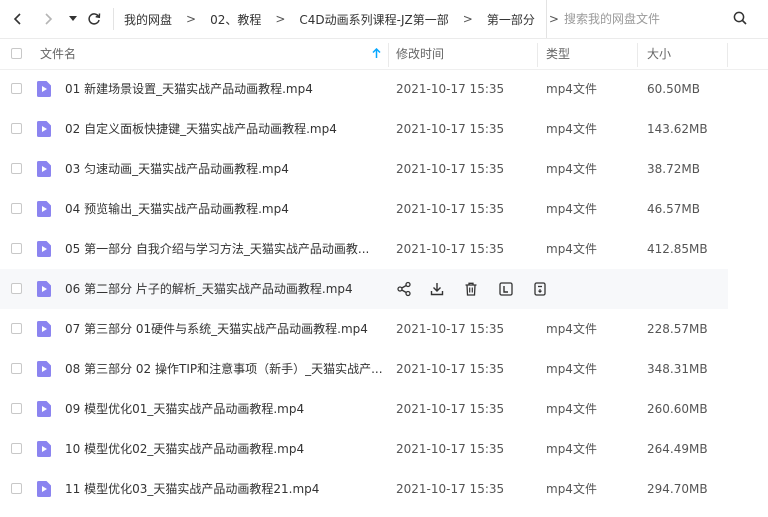  Describe the element at coordinates (209, 289) in the screenshot. I see `file-name: 06 第二部分 片子的解析_天猫实战产品动画教程.mp4` at that location.